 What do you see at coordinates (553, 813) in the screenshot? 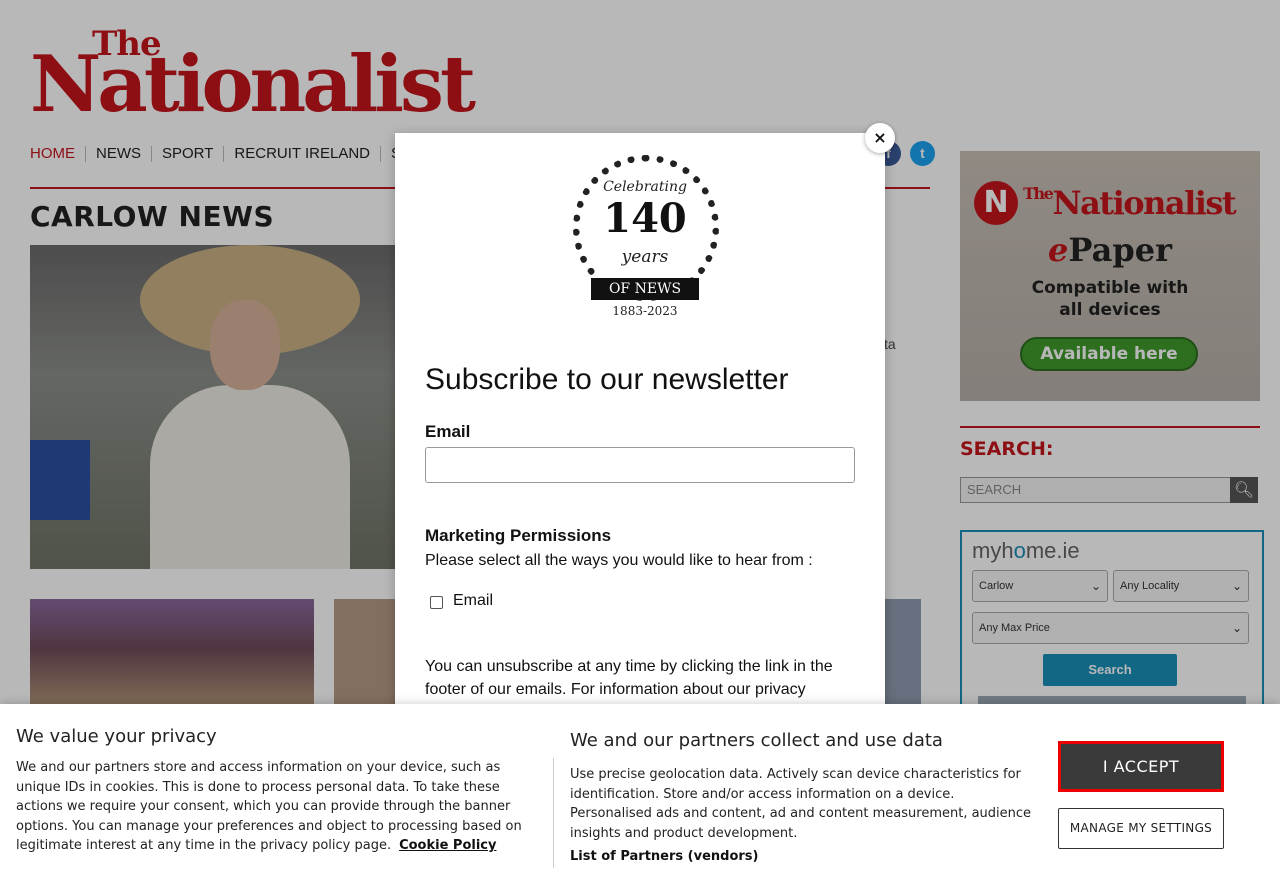
I see `cookie-divider` at bounding box center [553, 813].